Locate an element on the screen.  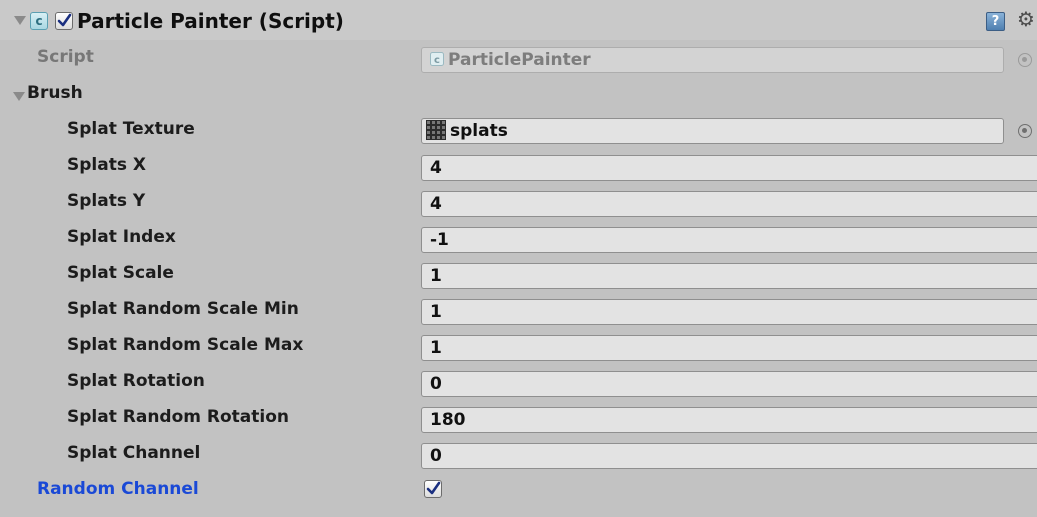
brush-foldout-arrow-icon is located at coordinates (19, 96).